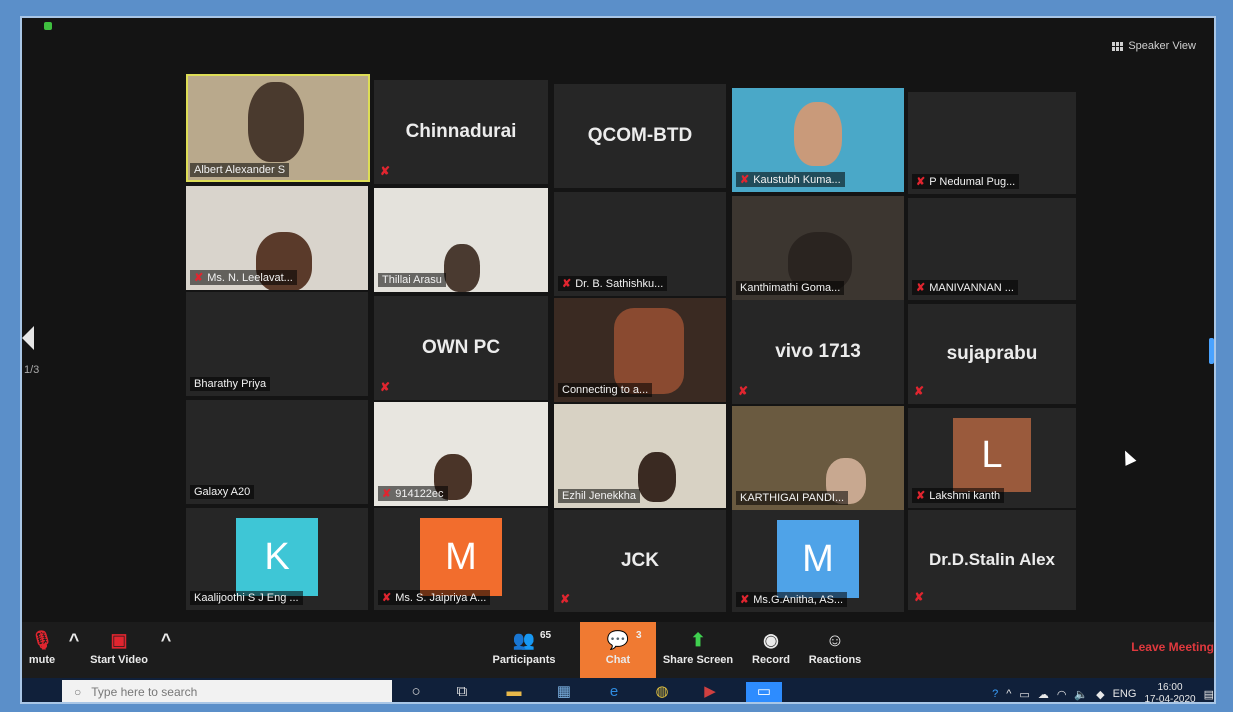 The height and width of the screenshot is (712, 1233). I want to click on reactions-button: ☺ Reactions, so click(835, 650).